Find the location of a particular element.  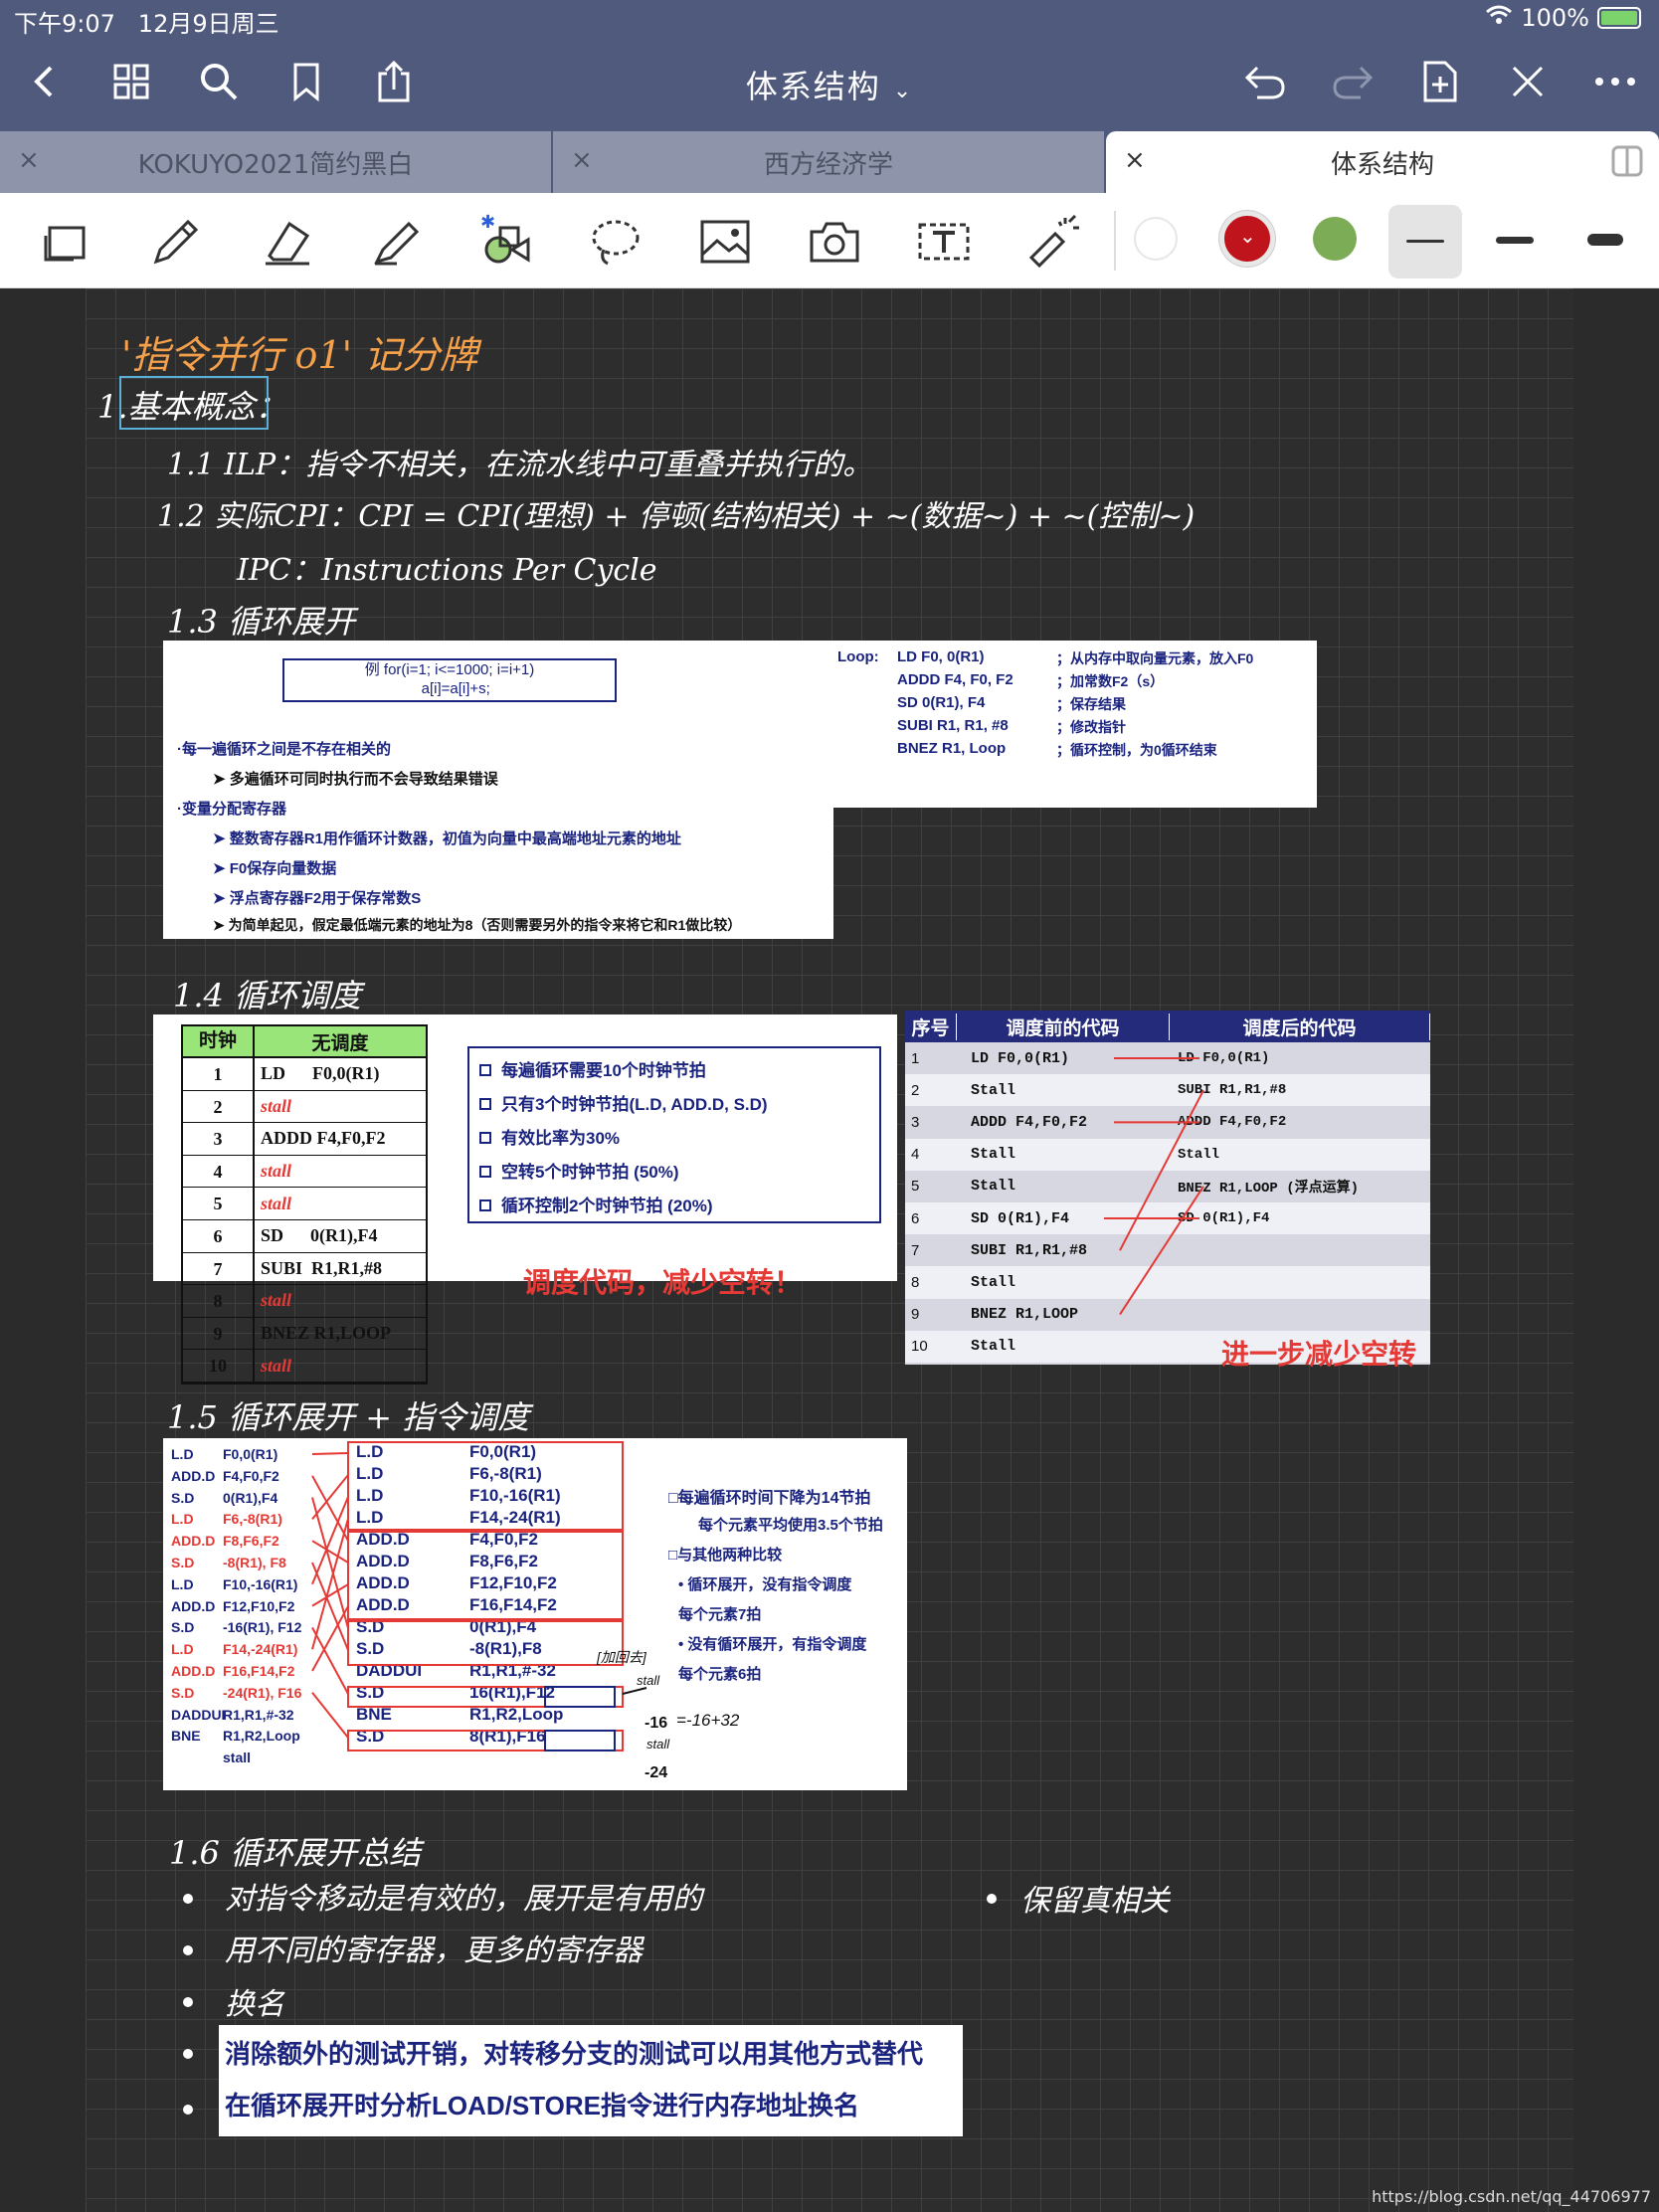

lasso-icon is located at coordinates (615, 242).